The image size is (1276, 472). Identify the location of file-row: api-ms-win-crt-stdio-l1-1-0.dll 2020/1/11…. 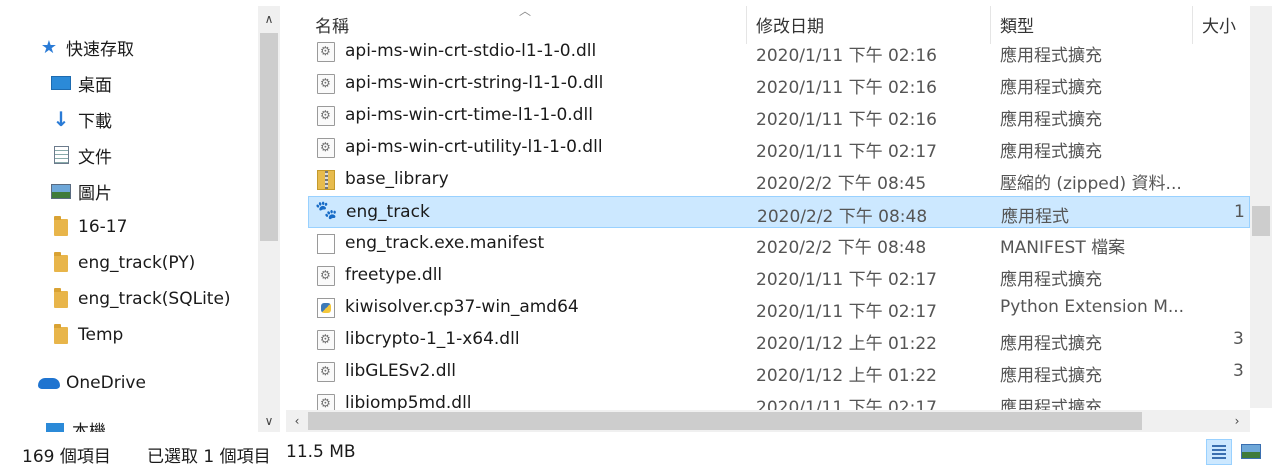
(779, 52).